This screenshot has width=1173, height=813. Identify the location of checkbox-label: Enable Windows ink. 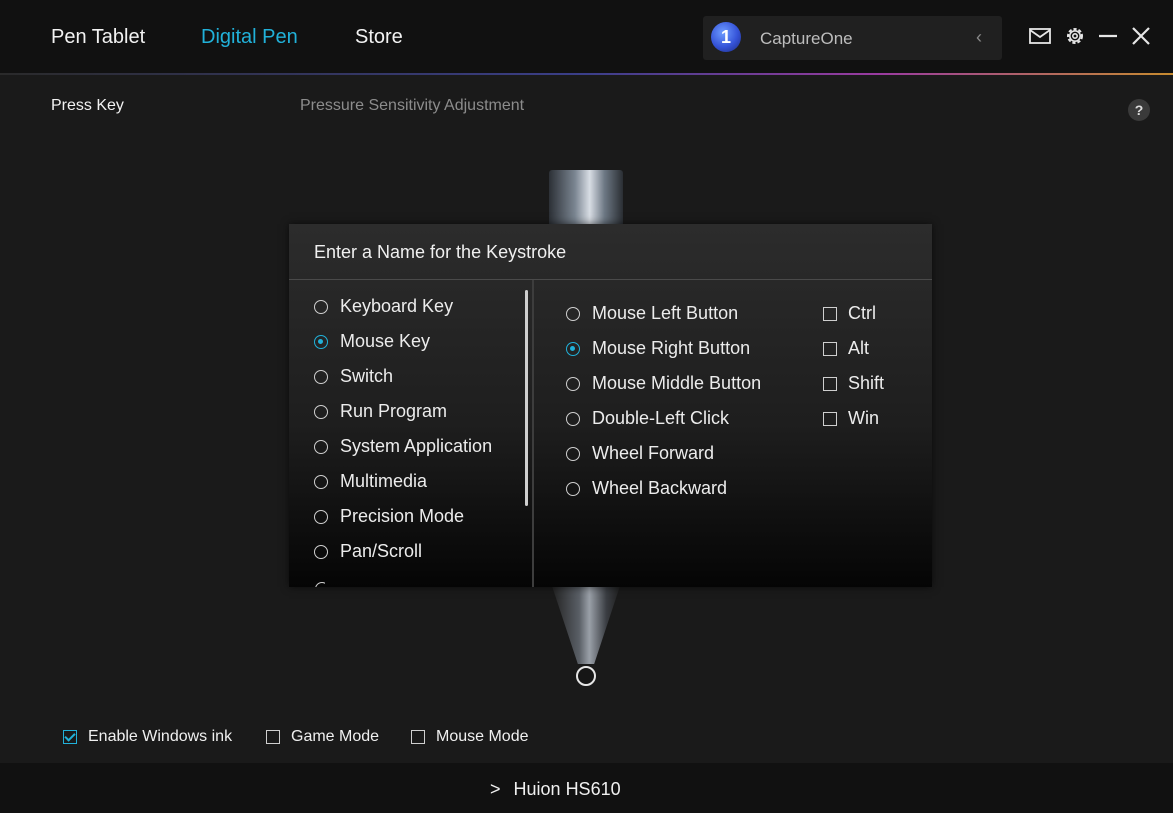
(160, 736).